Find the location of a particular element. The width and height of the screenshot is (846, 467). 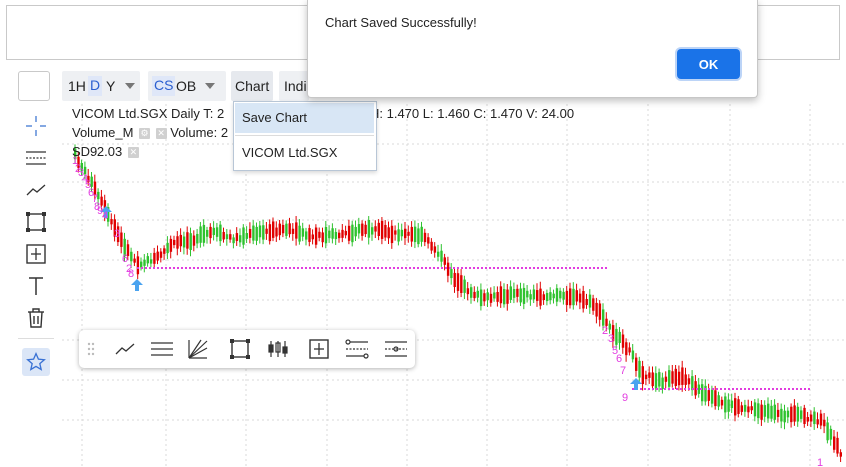

sd-legend: SD9 2.03 ✕ is located at coordinates (105, 151).